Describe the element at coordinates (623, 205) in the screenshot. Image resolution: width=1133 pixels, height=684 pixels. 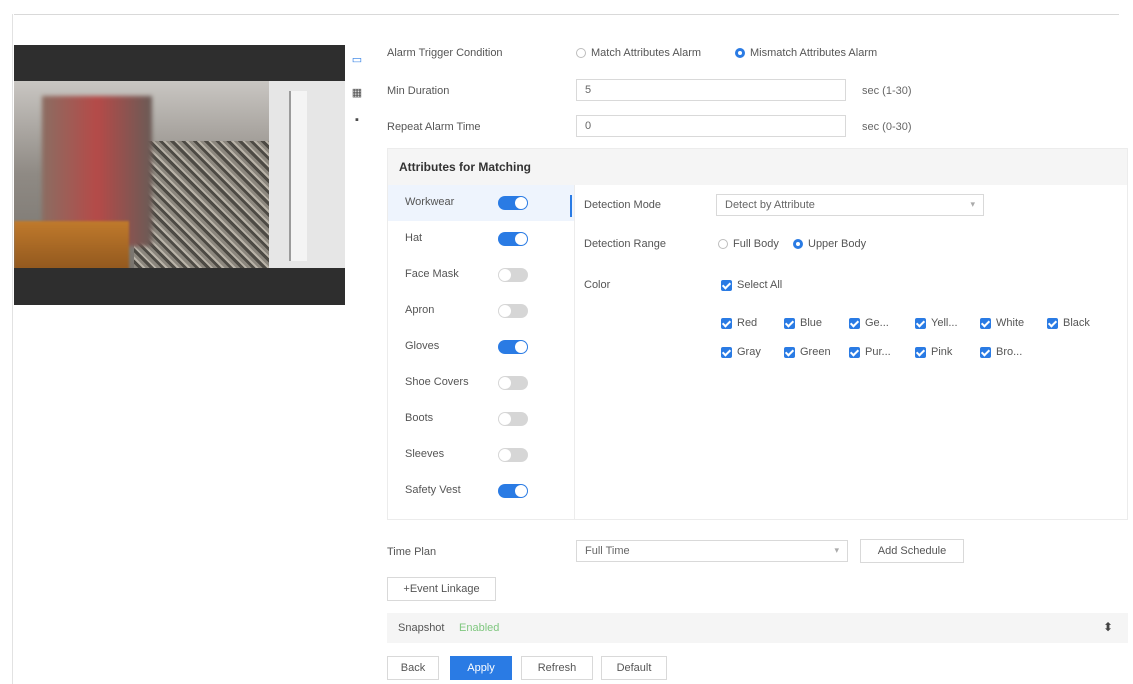
I see `detection-mode-label: Detection Mode` at that location.